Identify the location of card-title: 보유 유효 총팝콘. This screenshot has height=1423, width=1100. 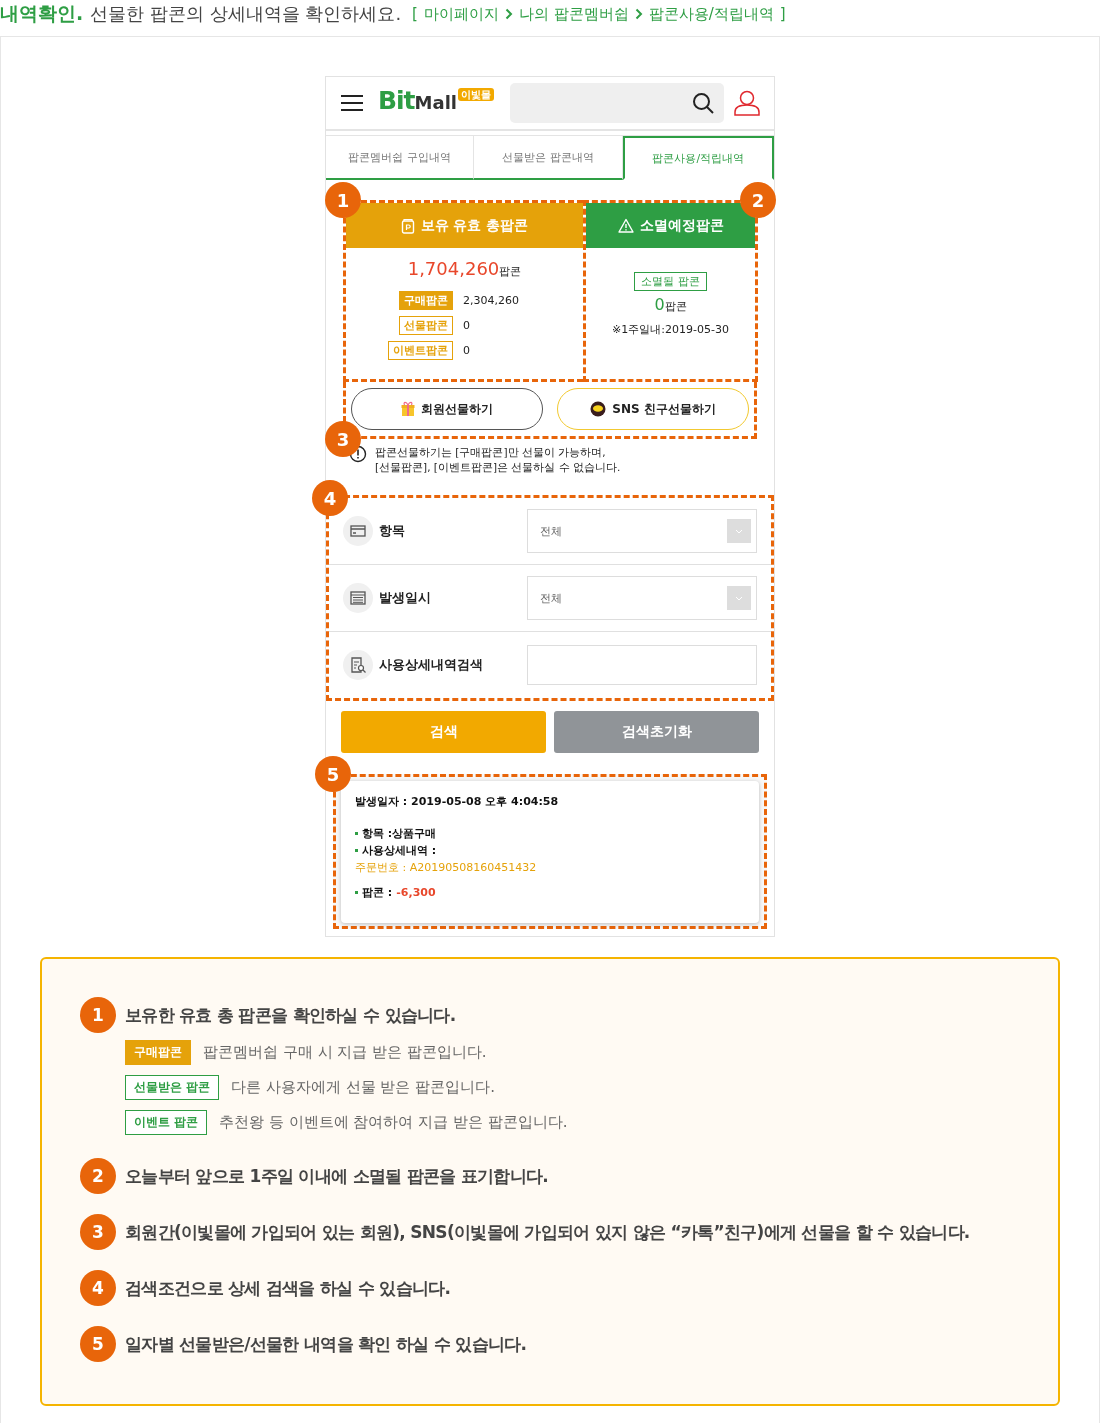
(474, 225).